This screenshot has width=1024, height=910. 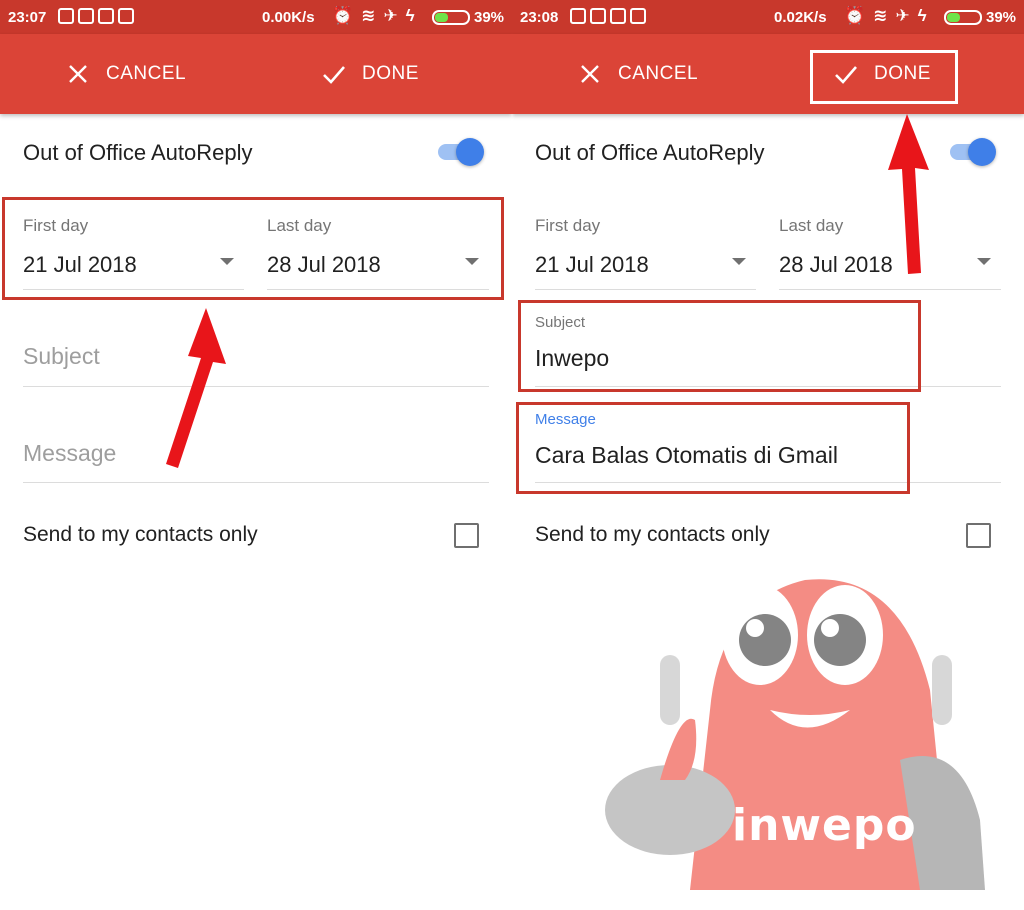 I want to click on subject-input: Subject, so click(x=61, y=356).